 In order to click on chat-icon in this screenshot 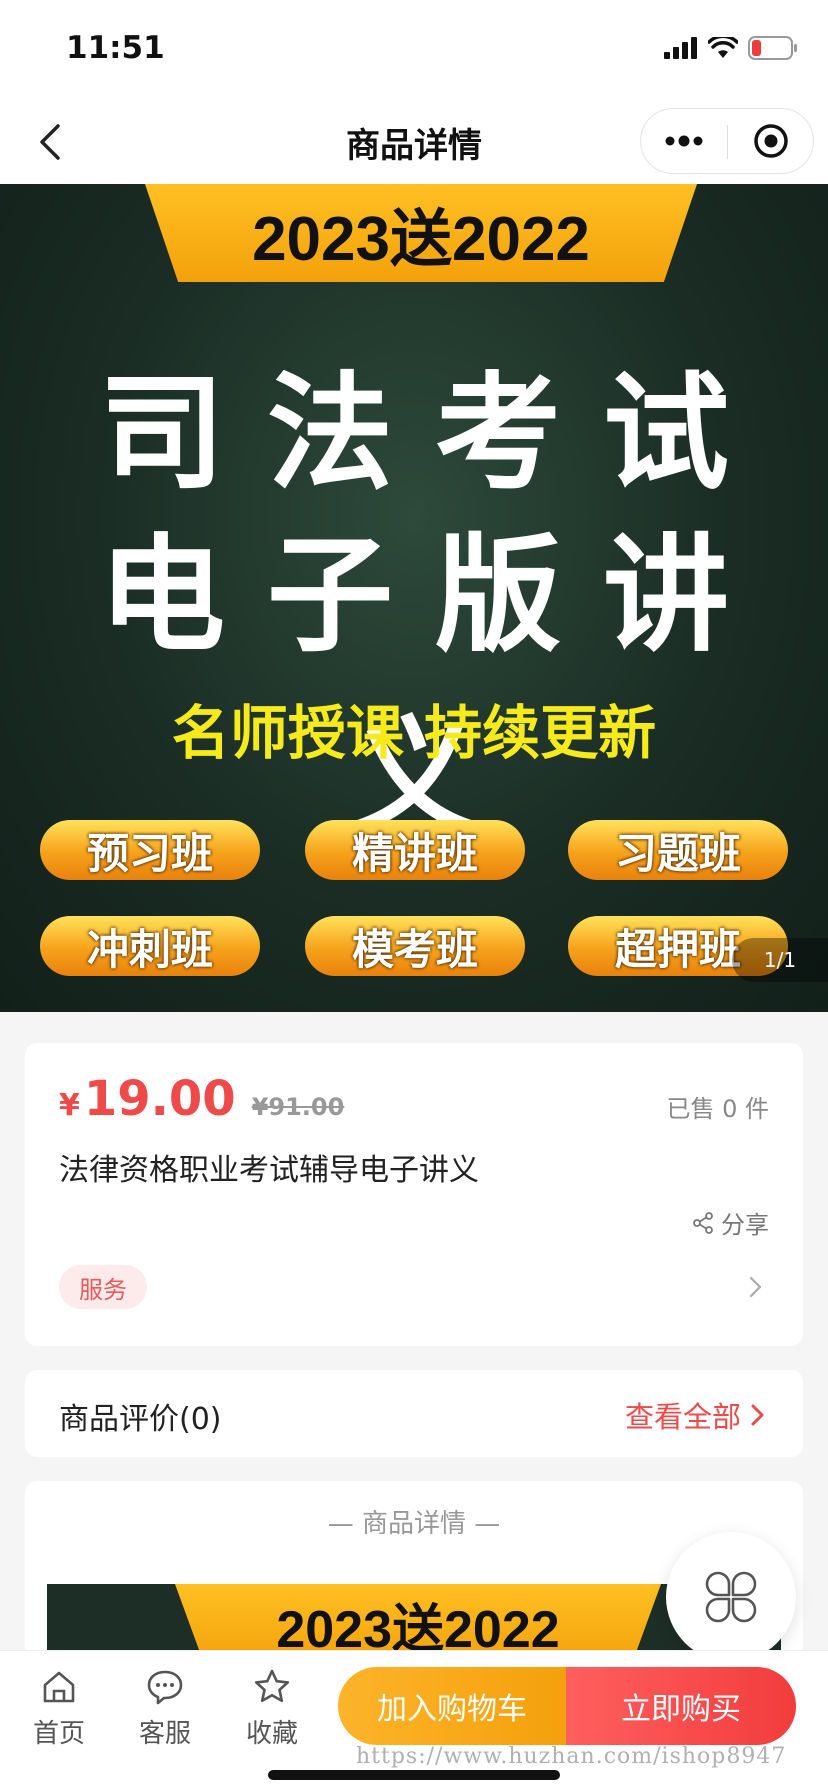, I will do `click(165, 1687)`.